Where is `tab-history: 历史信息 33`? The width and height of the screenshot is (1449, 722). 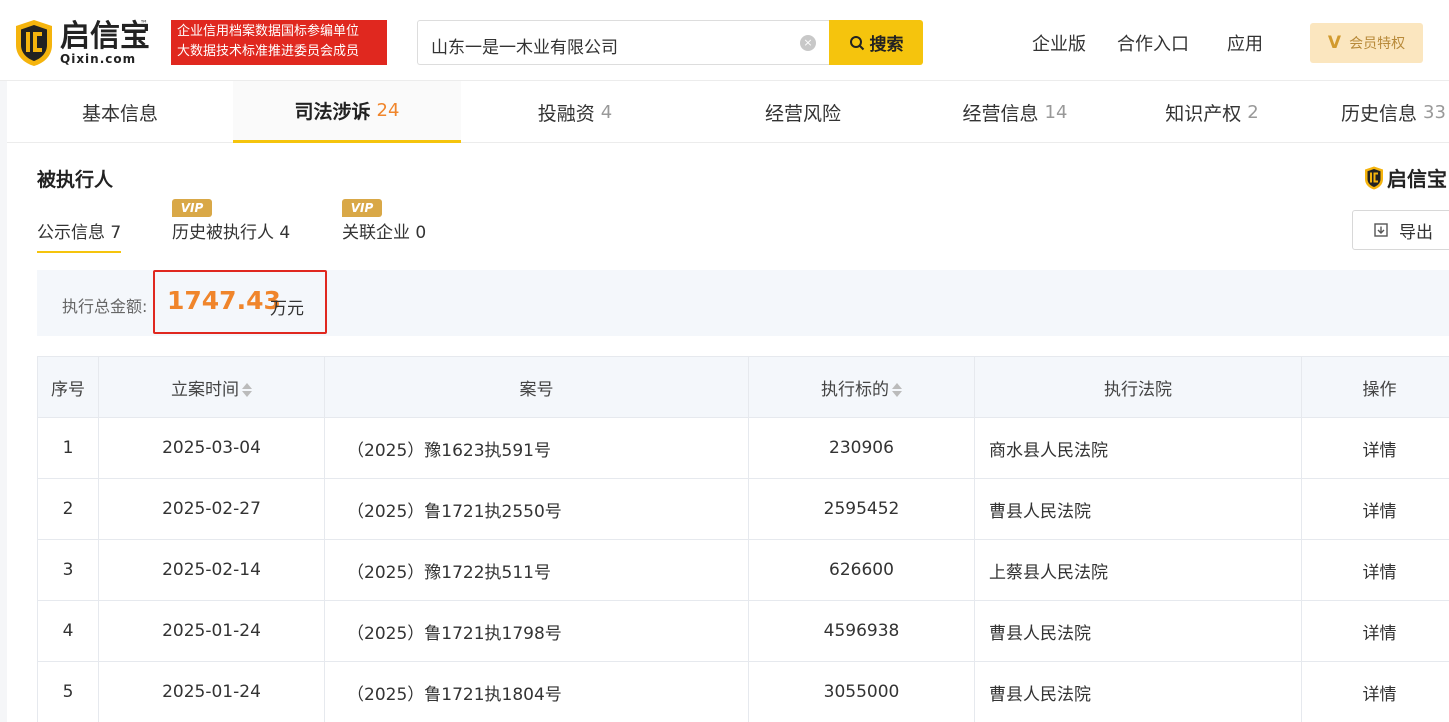 tab-history: 历史信息 33 is located at coordinates (1395, 112).